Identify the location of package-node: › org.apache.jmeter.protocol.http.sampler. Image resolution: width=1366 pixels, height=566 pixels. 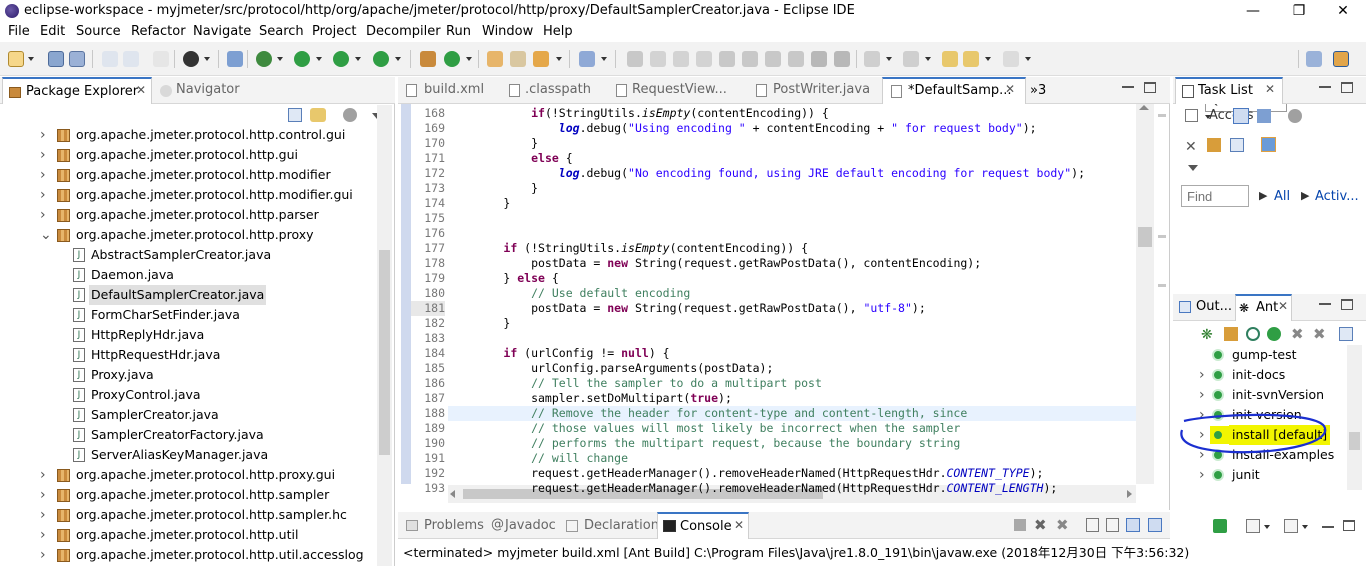
(187, 495).